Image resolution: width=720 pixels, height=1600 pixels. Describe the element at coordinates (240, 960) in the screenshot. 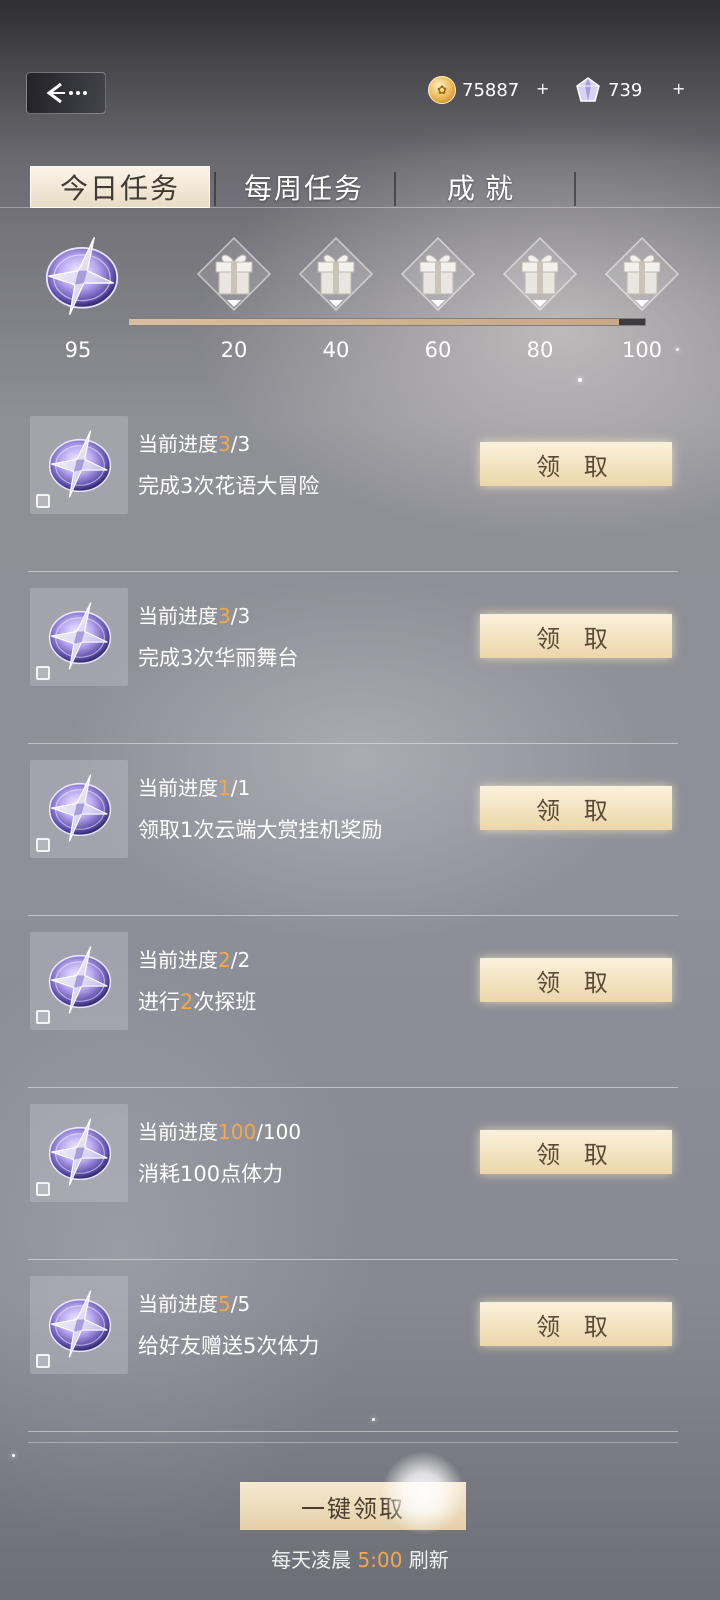

I see `progress-total: /2` at that location.